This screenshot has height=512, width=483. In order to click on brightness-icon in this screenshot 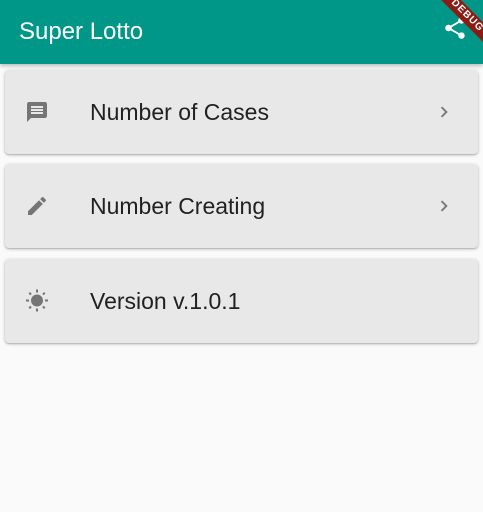, I will do `click(37, 300)`.